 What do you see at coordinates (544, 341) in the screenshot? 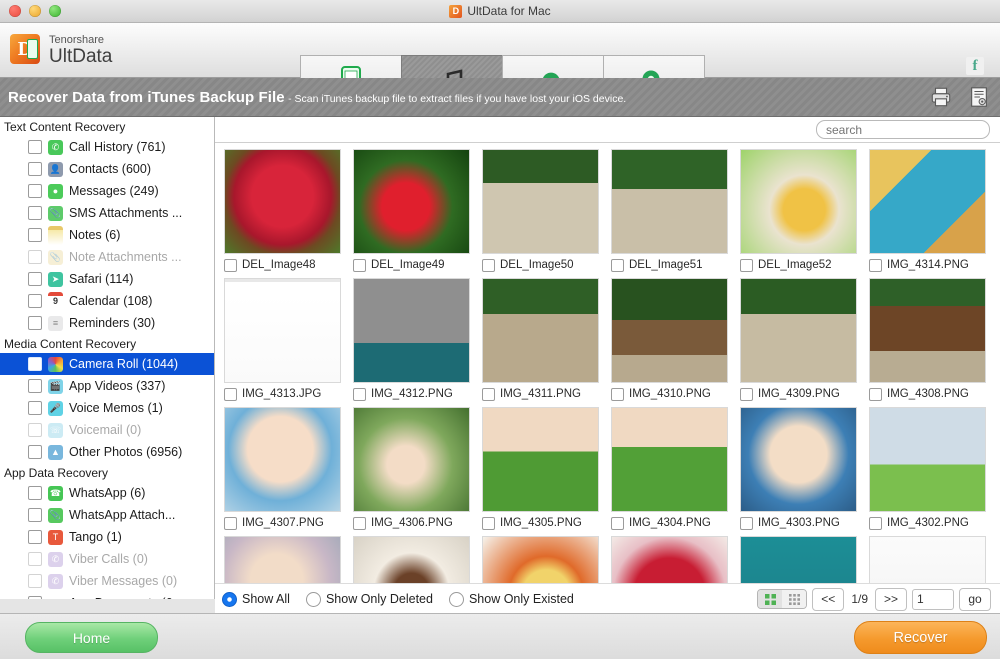
I see `thumbnail-cell: IMG_4311.PNG` at bounding box center [544, 341].